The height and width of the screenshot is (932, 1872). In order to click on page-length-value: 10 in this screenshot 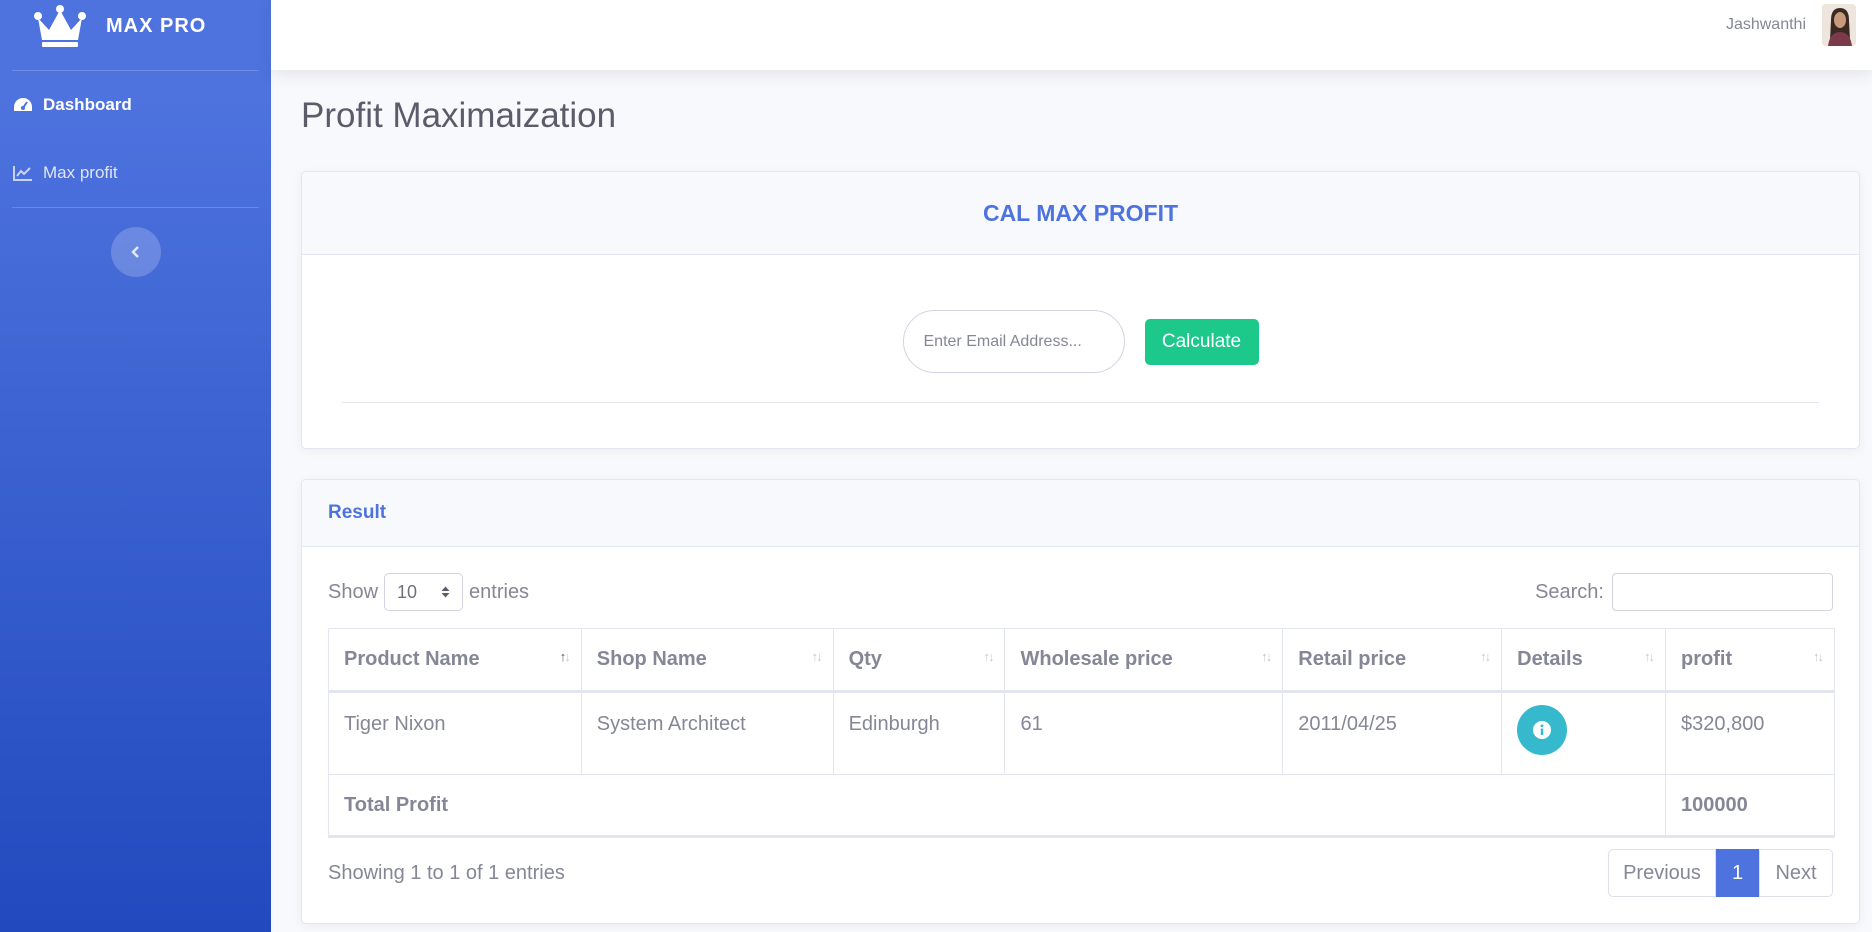, I will do `click(407, 591)`.